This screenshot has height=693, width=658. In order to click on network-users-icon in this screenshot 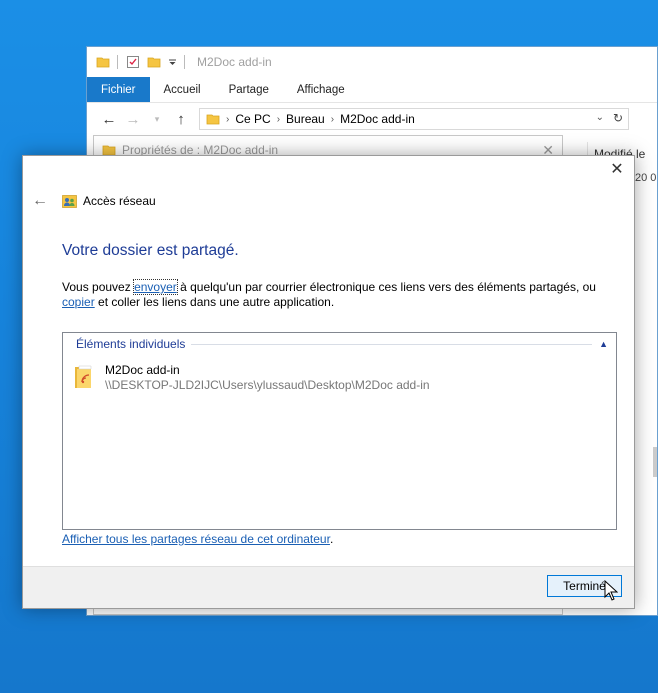, I will do `click(69, 201)`.